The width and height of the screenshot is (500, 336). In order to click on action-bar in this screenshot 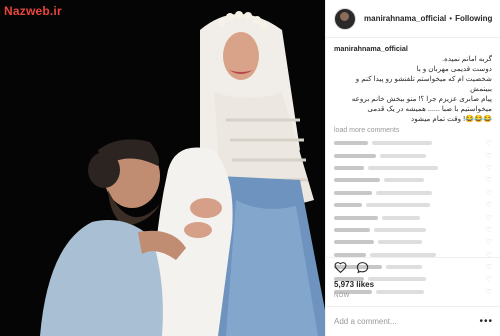, I will do `click(413, 267)`.